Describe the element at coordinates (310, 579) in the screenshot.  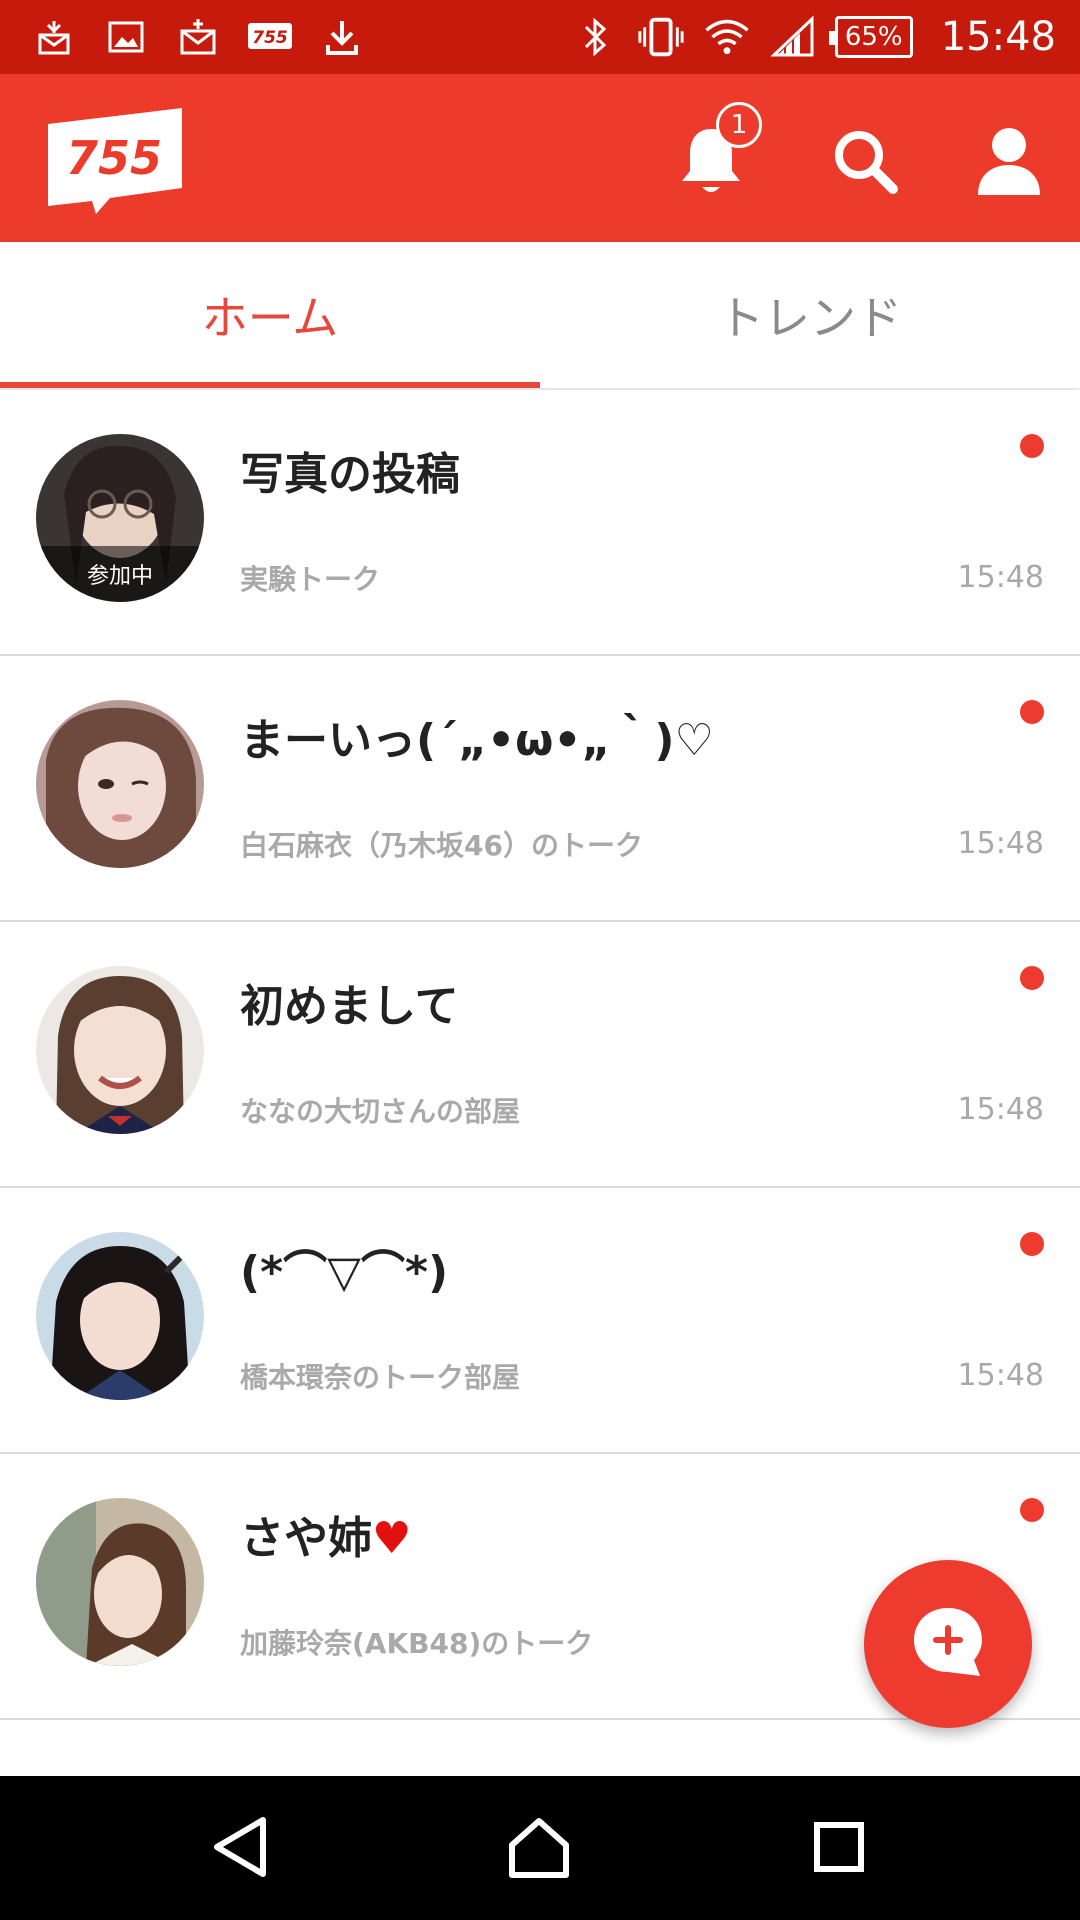
I see `talk-room-name: 実験トーク` at that location.